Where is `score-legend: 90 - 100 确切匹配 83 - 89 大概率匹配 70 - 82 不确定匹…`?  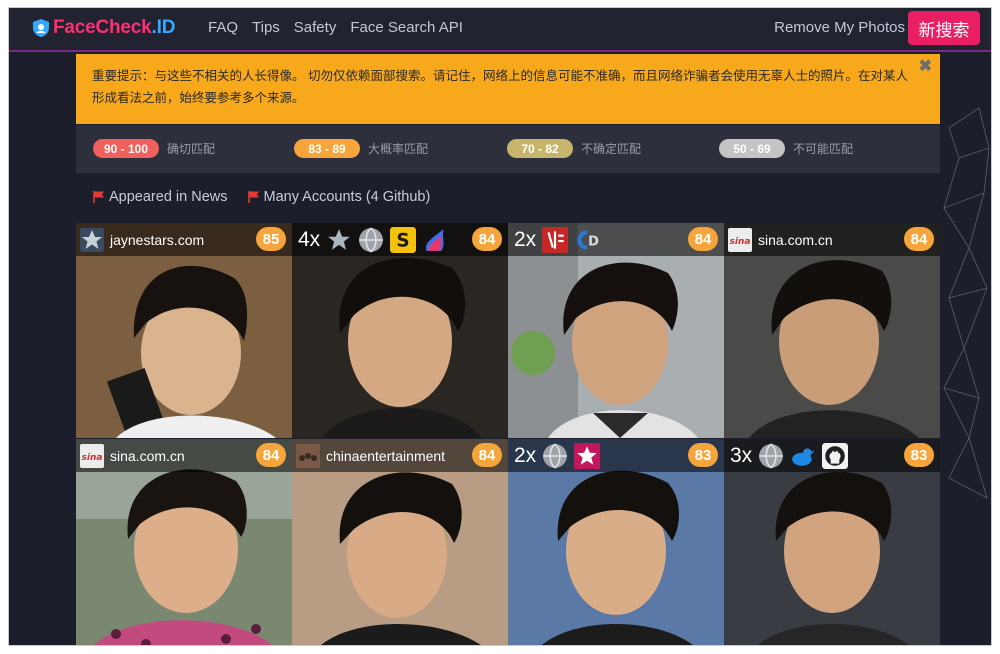
score-legend: 90 - 100 确切匹配 83 - 89 大概率匹配 70 - 82 不确定匹… is located at coordinates (508, 149).